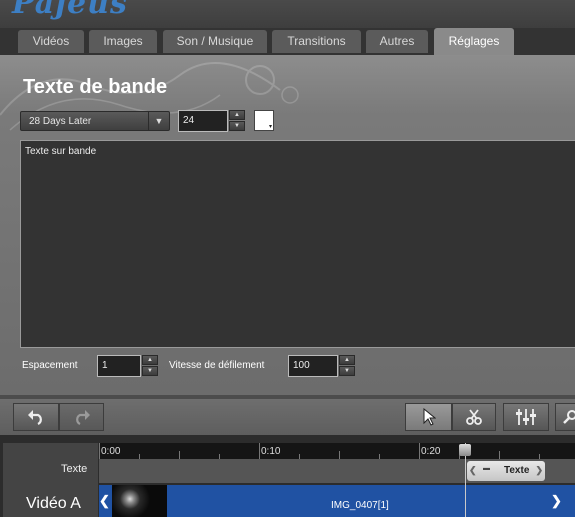  I want to click on select-tool-button, so click(428, 417).